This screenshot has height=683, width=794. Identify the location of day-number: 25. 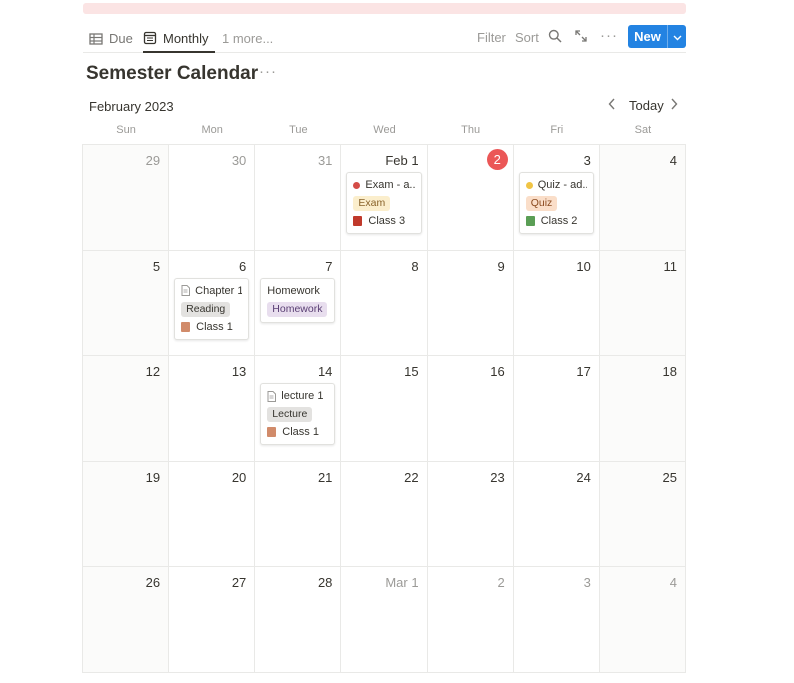
(669, 477).